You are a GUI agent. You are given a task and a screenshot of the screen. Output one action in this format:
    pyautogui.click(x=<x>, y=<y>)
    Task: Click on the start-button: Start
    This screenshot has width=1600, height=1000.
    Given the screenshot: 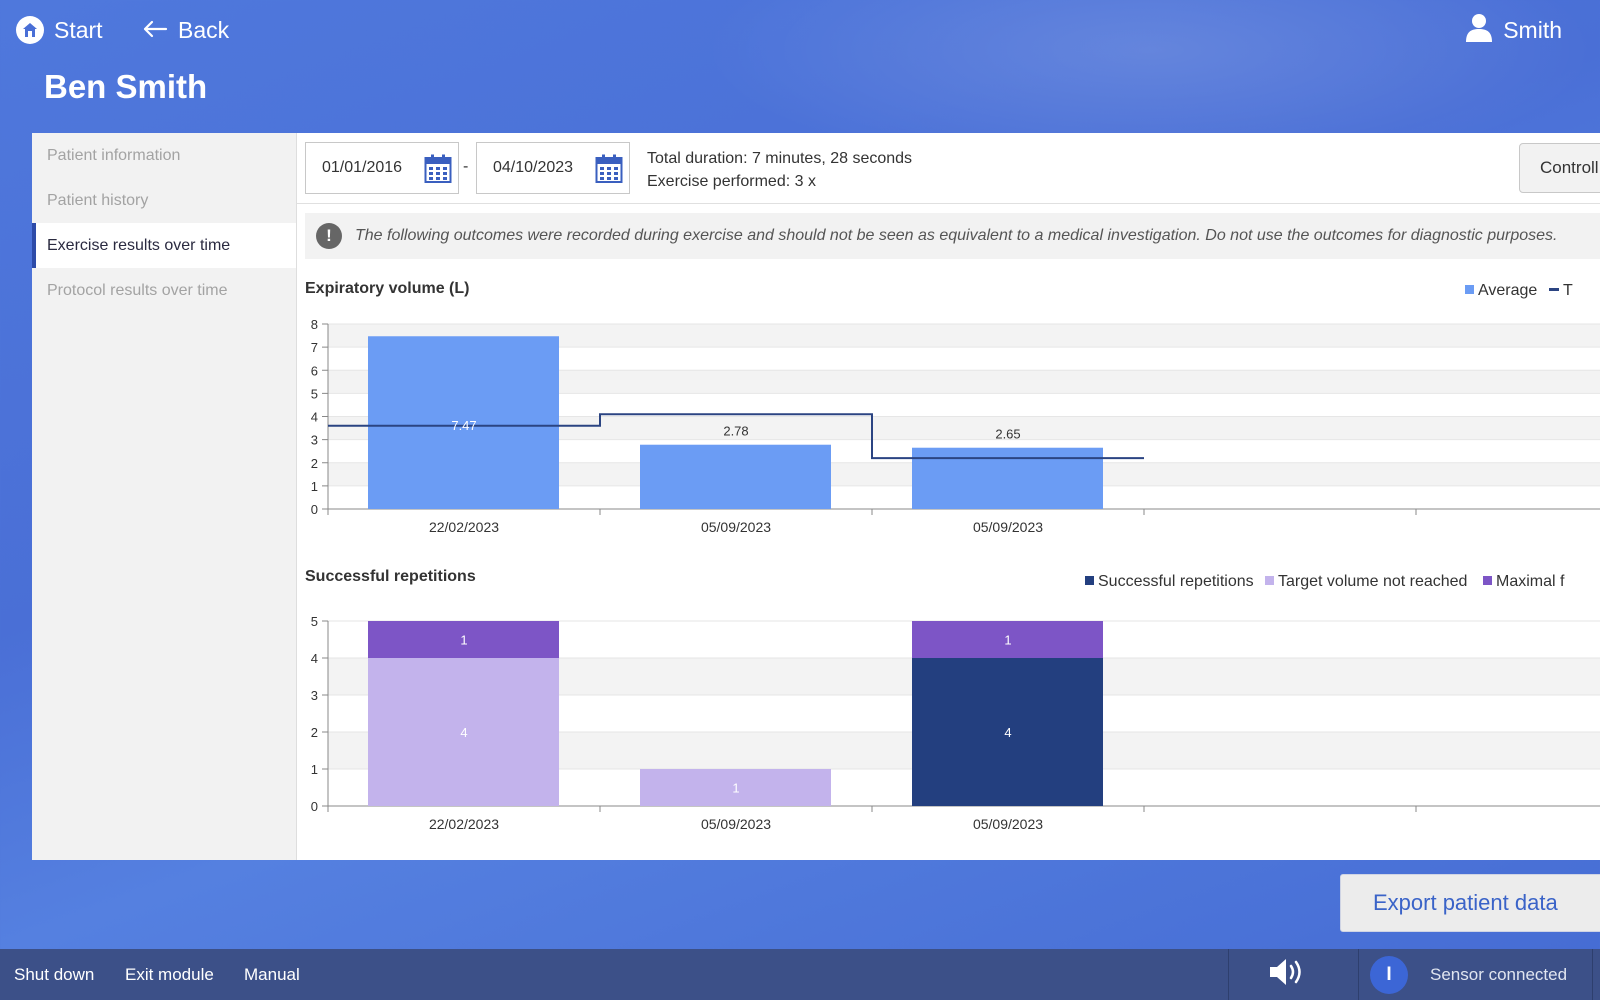 What is the action you would take?
    pyautogui.click(x=59, y=30)
    